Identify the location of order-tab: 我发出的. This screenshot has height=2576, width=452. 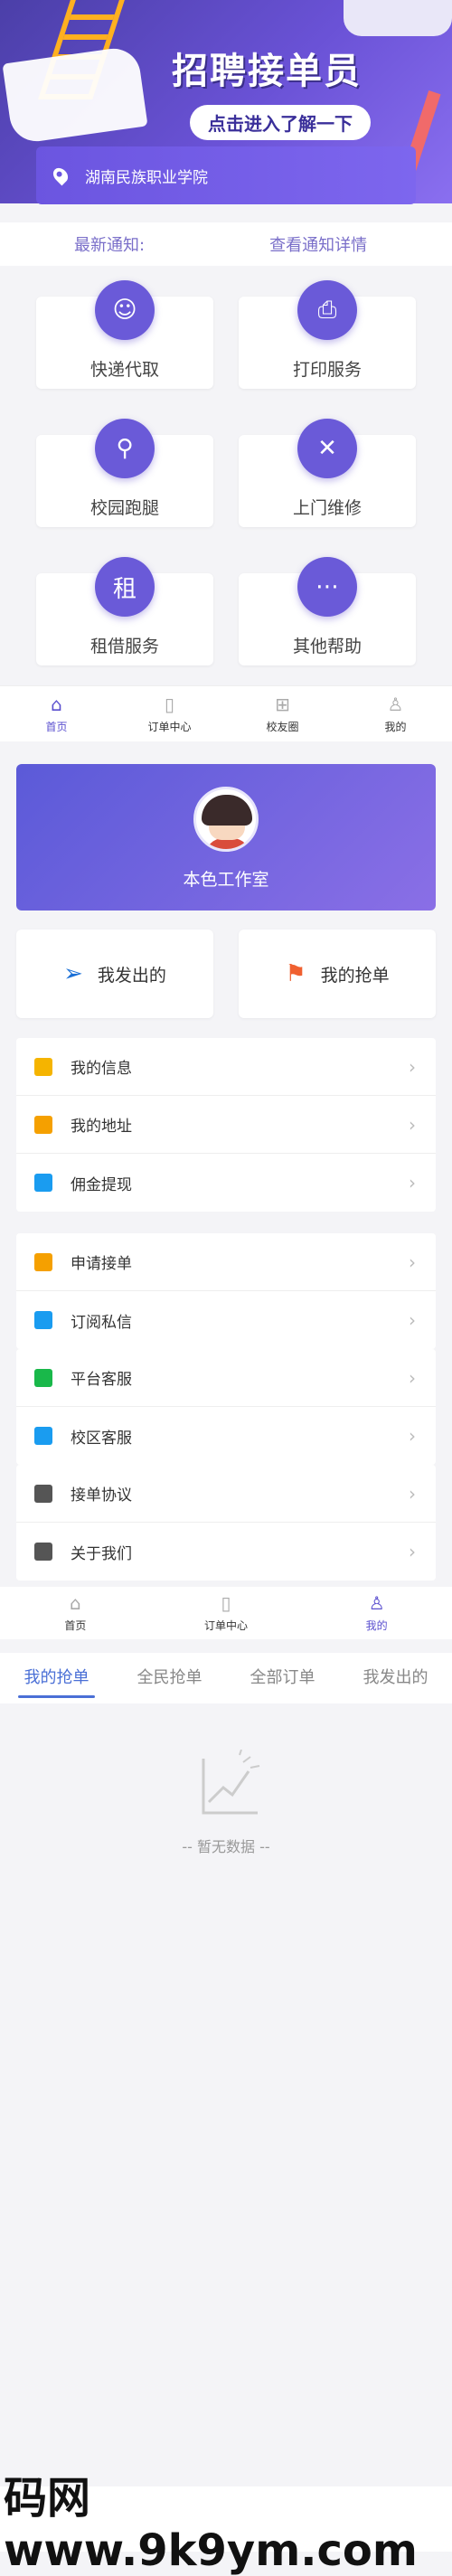
(395, 1678).